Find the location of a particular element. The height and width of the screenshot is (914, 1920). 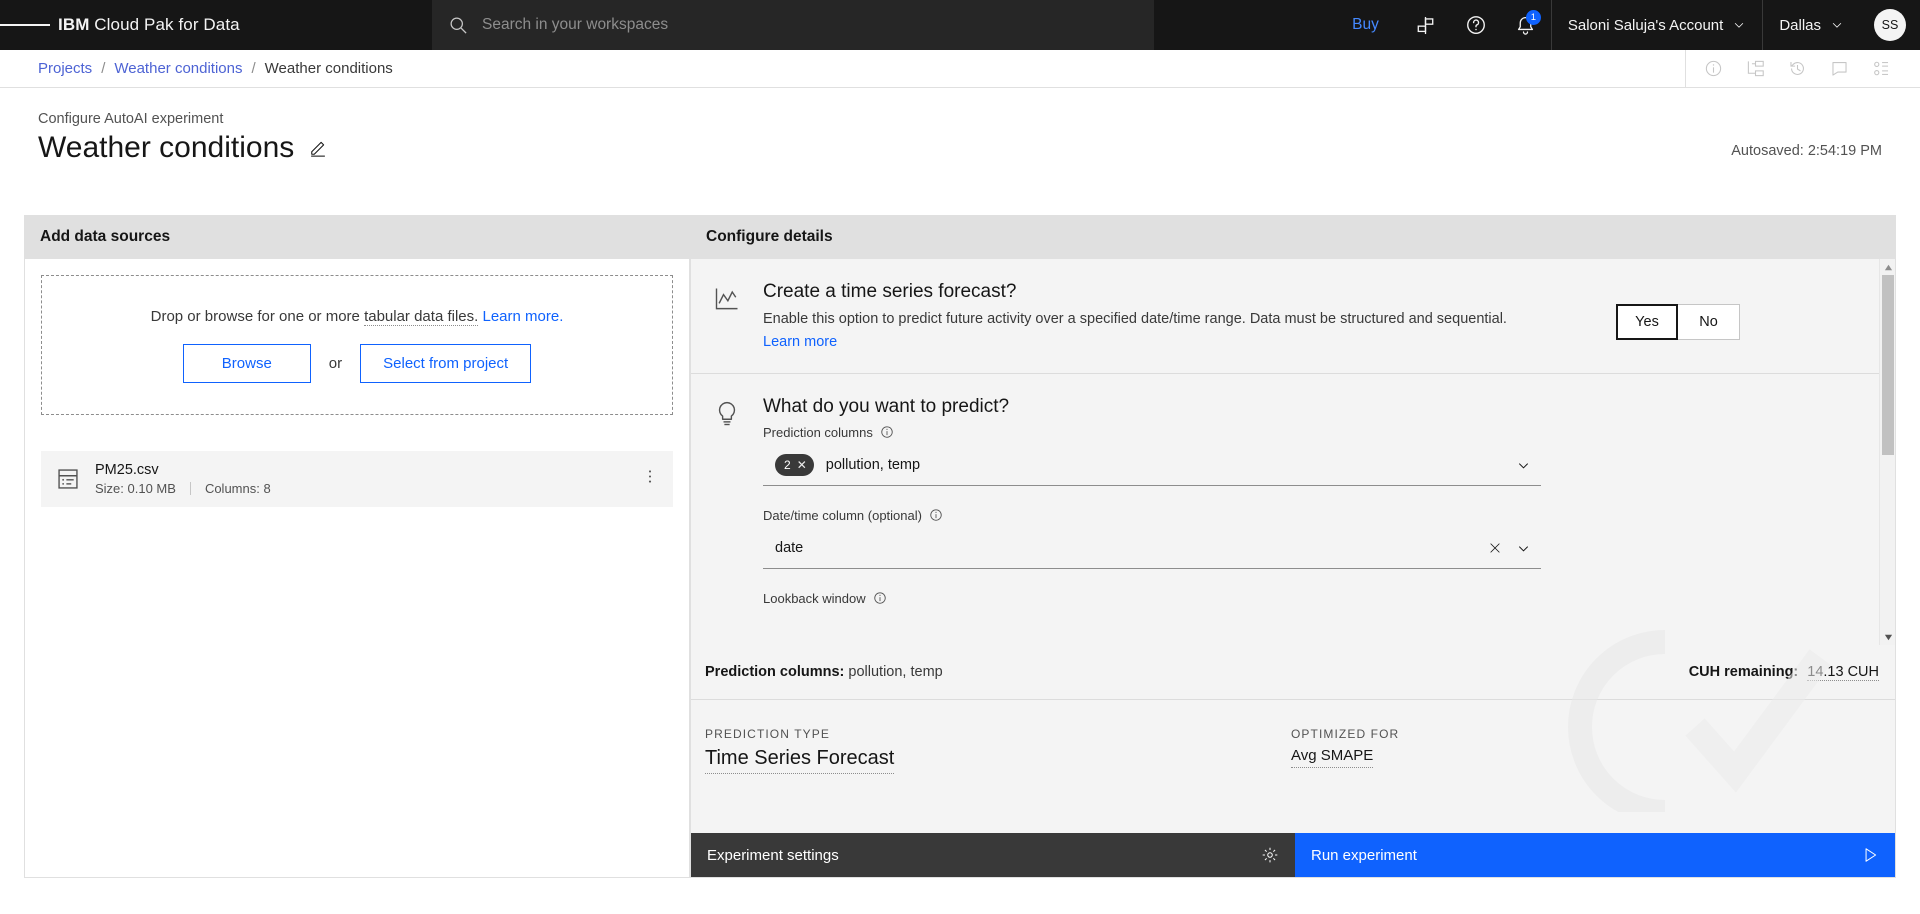

data-asset-columns: Columns: 8 is located at coordinates (237, 488).